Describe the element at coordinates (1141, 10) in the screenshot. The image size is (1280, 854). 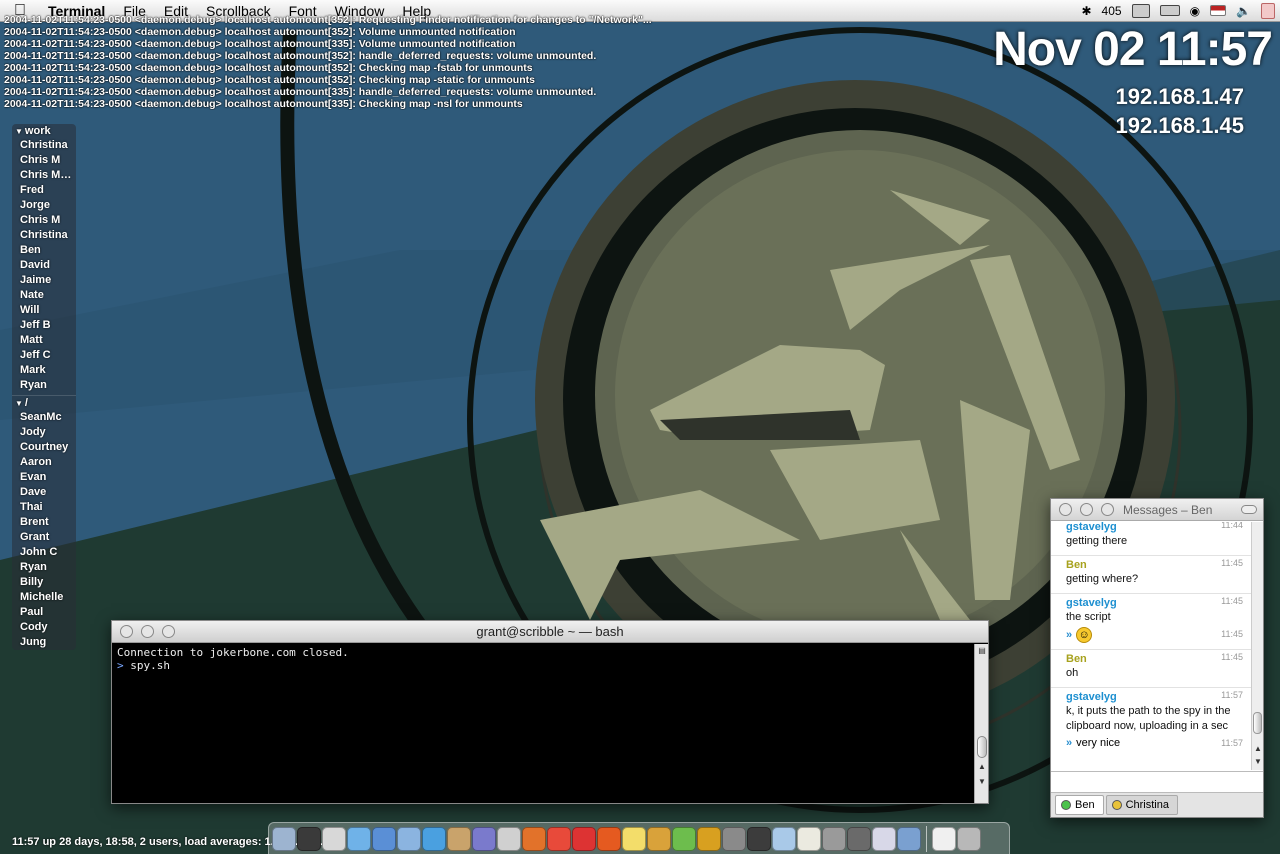
I see `display-icon` at that location.